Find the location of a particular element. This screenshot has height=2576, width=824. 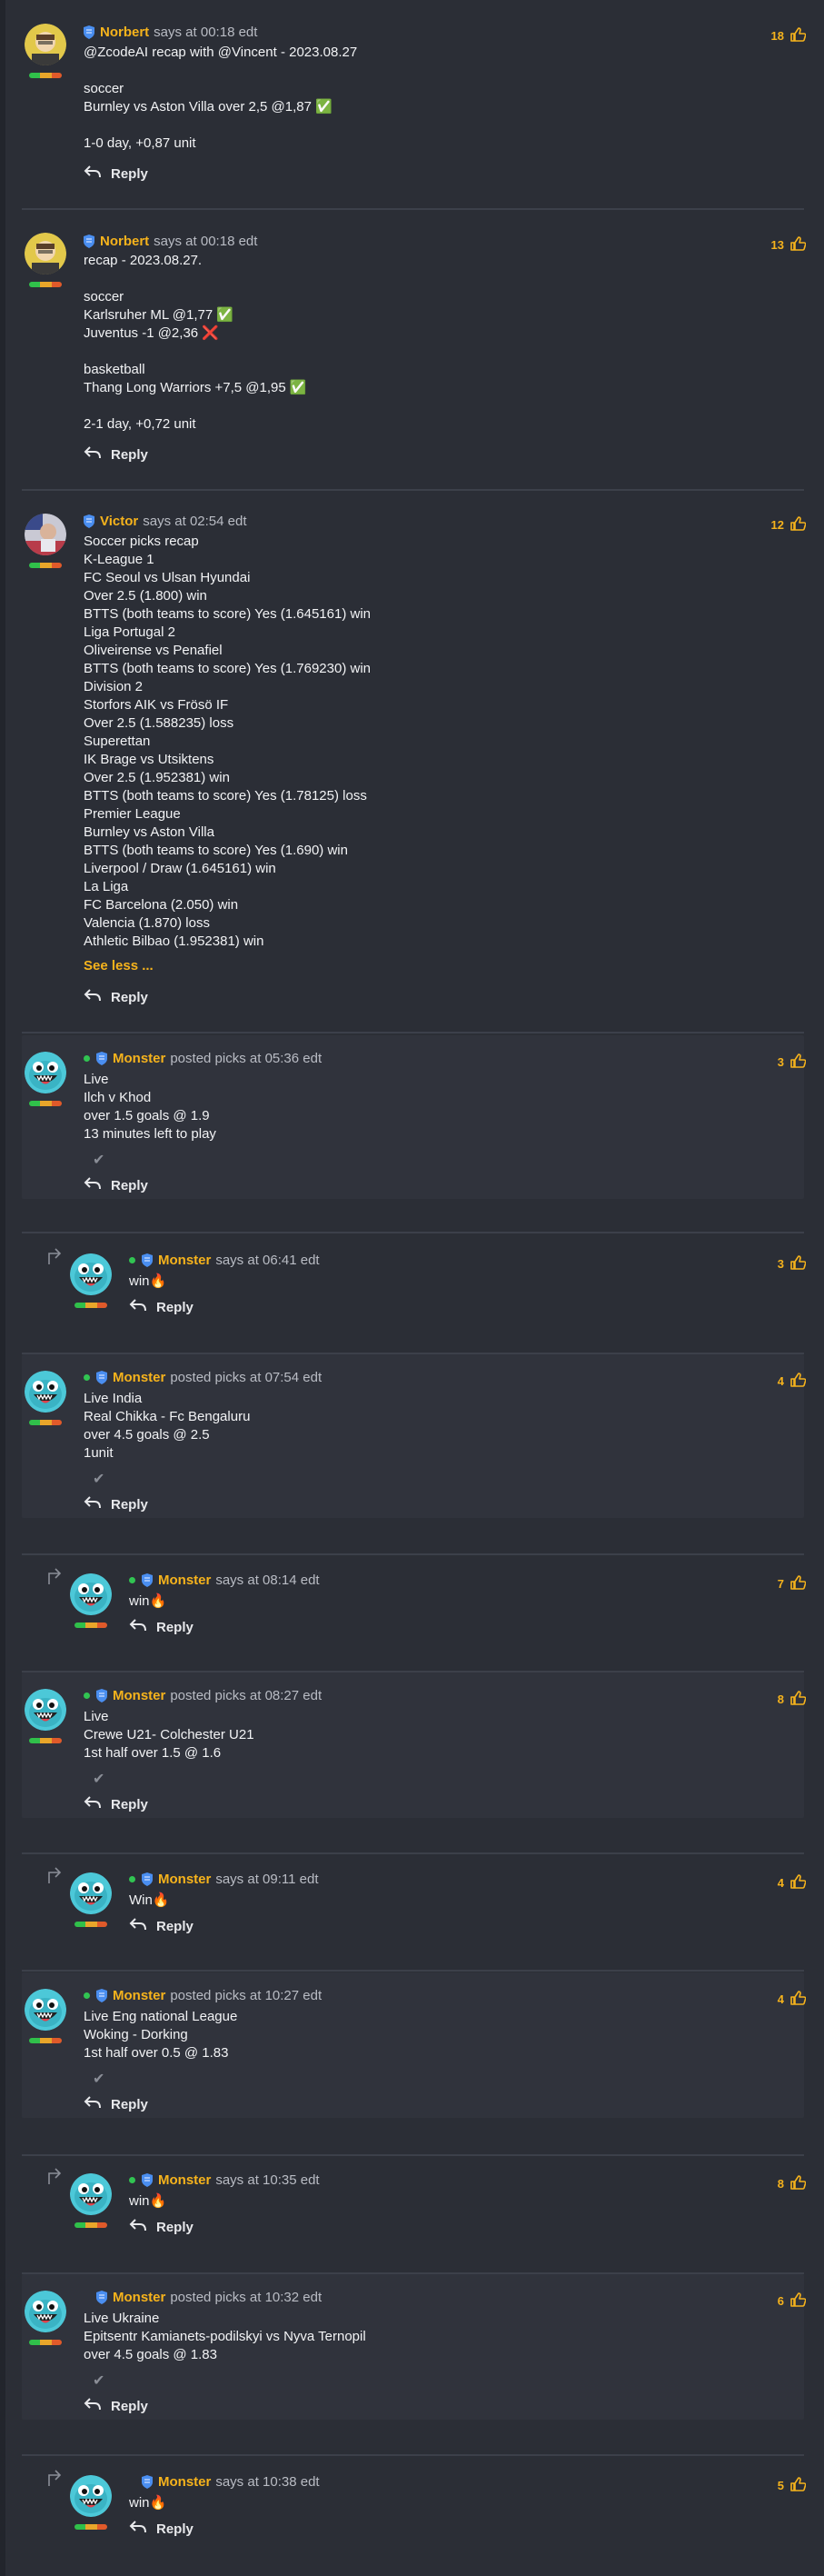

comment-time: 09:11 edt is located at coordinates (291, 1880).